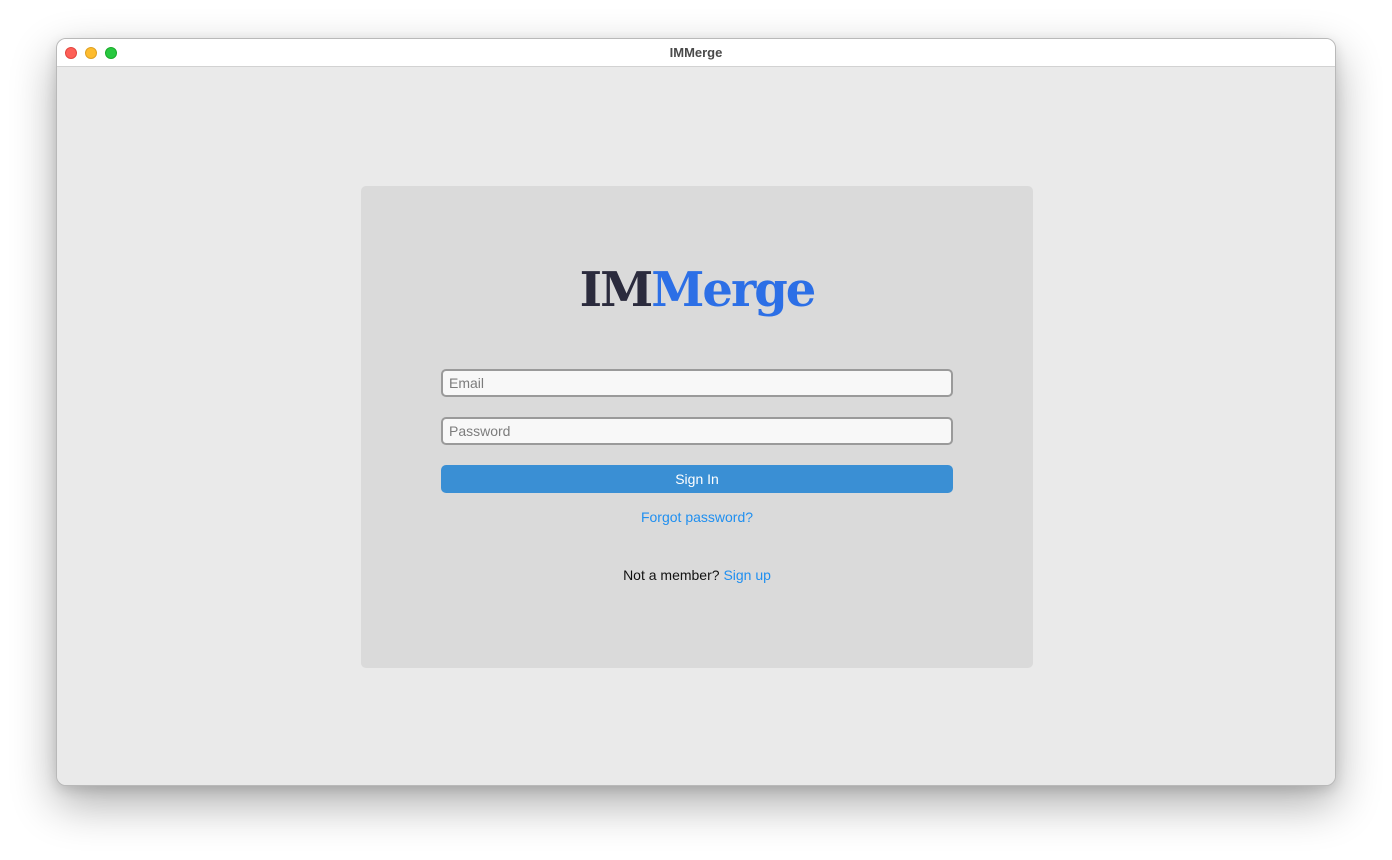  I want to click on signup-row: Not a member? Sign up, so click(697, 575).